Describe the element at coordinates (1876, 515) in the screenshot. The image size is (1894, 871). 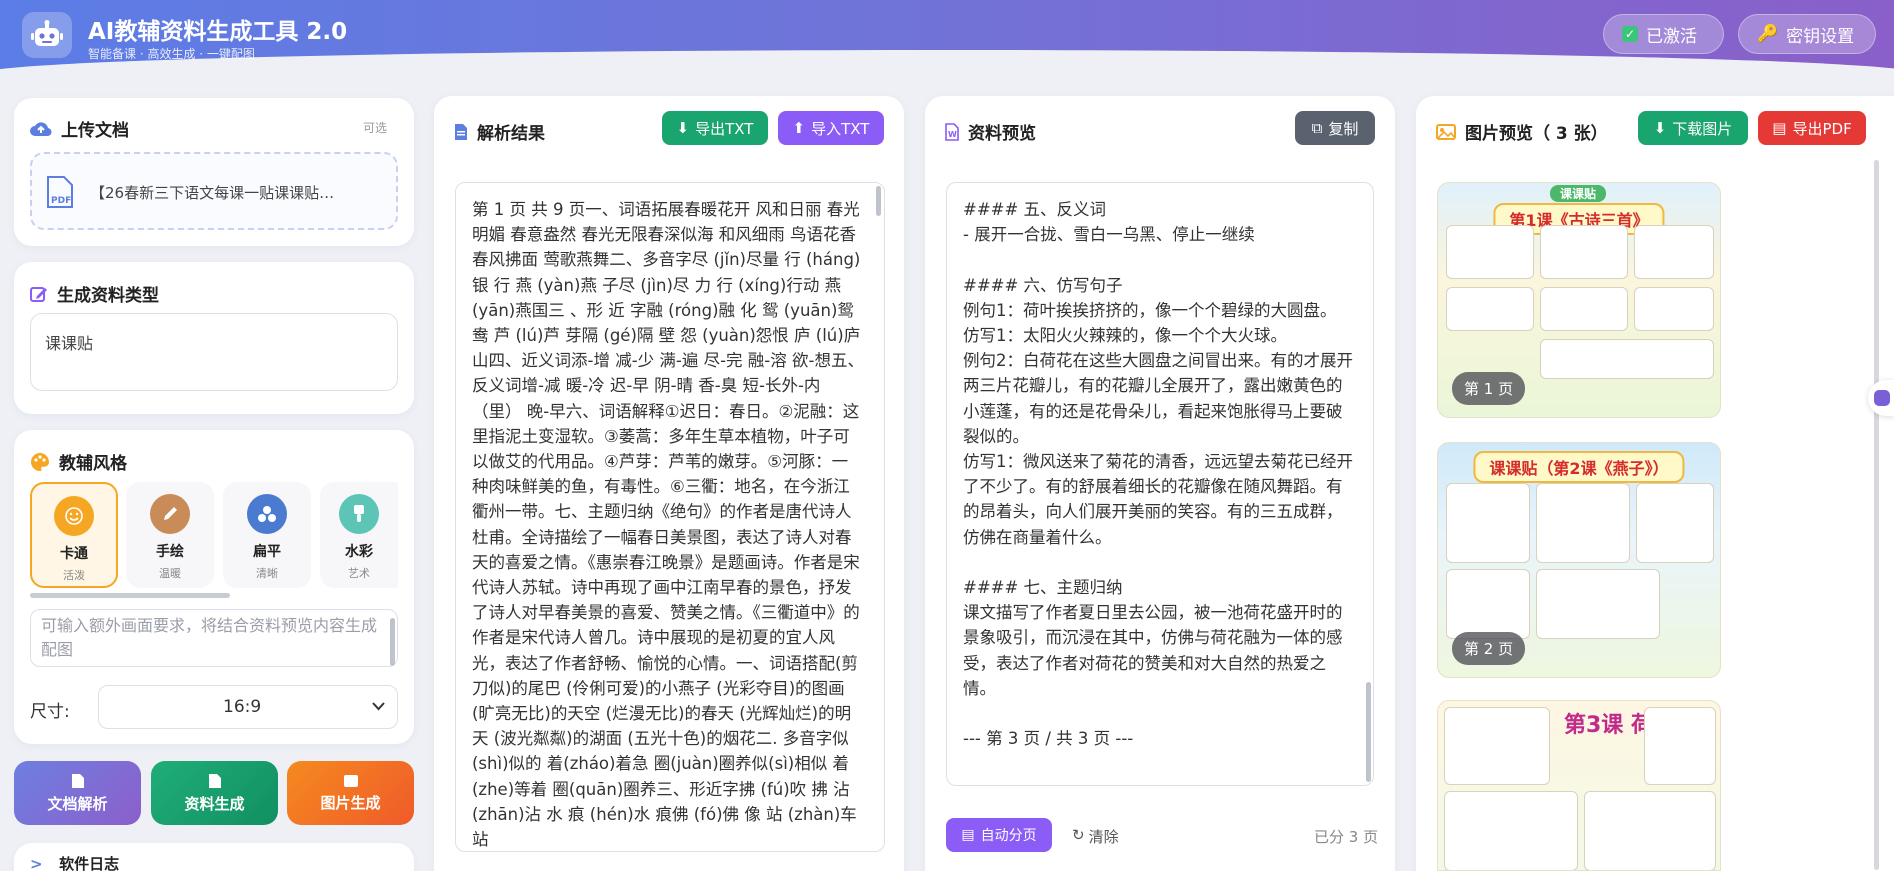
I see `image-scrollbar` at that location.